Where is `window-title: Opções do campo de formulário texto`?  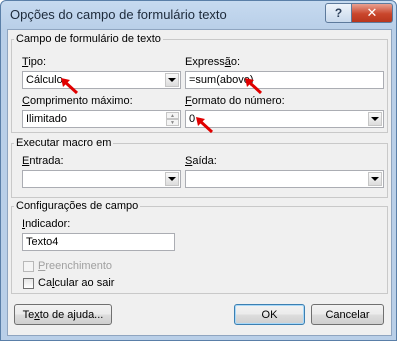
window-title: Opções do campo de formulário texto is located at coordinates (118, 14).